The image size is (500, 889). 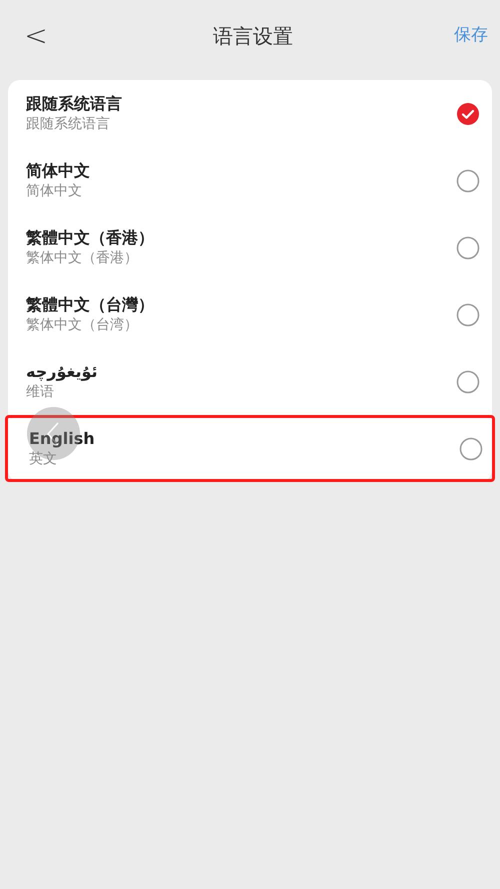 What do you see at coordinates (54, 191) in the screenshot?
I see `language-subtitle: 简体中文` at bounding box center [54, 191].